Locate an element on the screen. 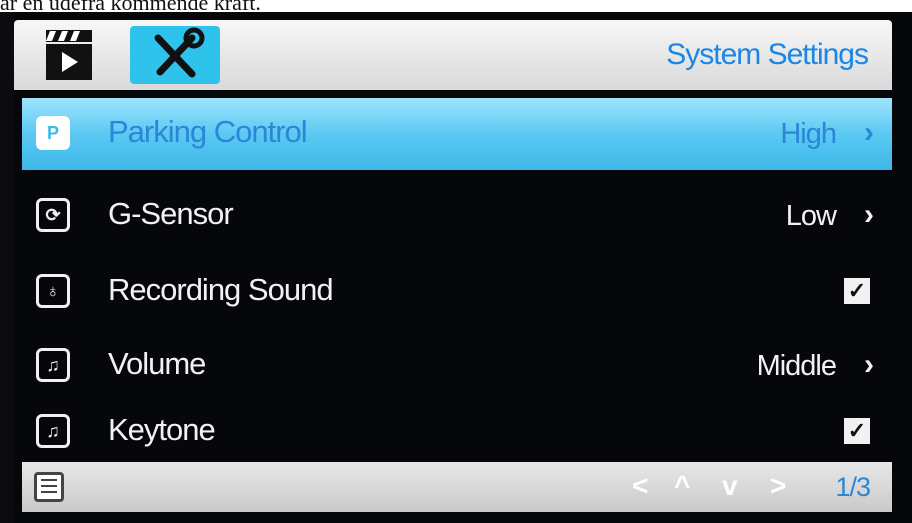 The image size is (912, 523). page-indicator: 1/3 is located at coordinates (853, 487).